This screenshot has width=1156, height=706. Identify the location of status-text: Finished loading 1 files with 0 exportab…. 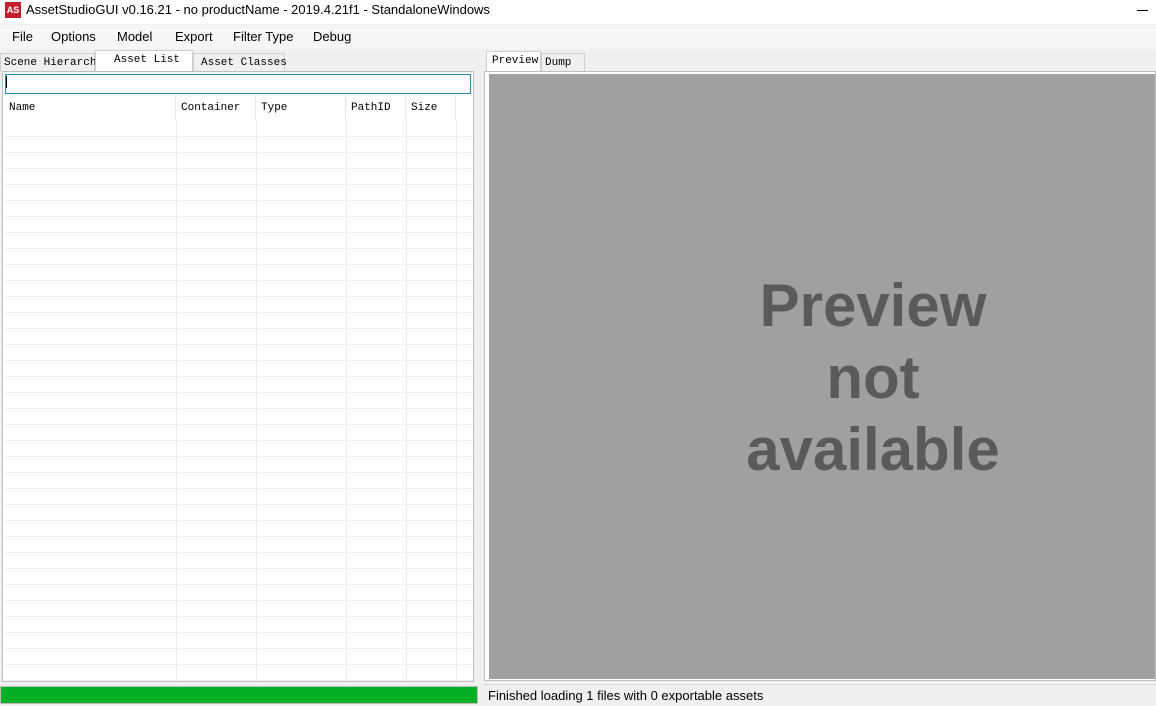
(626, 695).